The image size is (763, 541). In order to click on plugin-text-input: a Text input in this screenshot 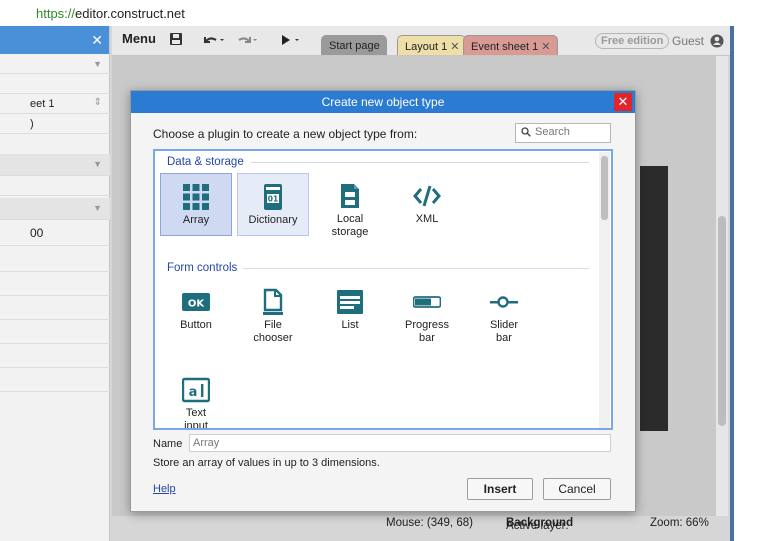, I will do `click(196, 398)`.